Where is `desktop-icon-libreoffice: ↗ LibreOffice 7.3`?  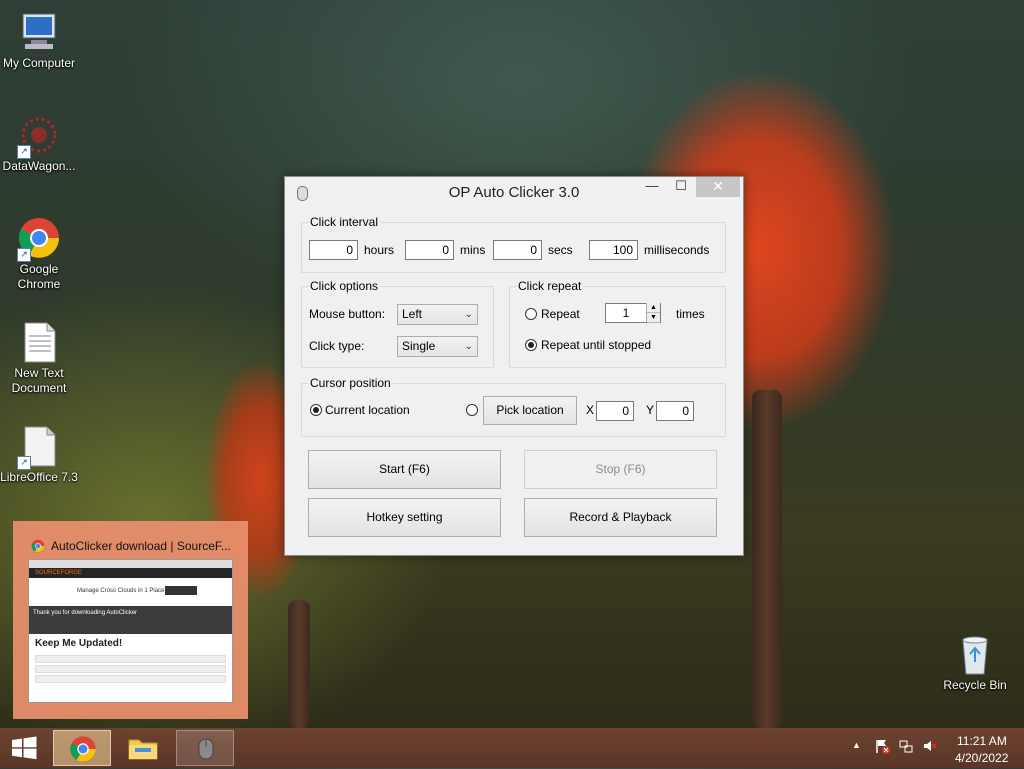 desktop-icon-libreoffice: ↗ LibreOffice 7.3 is located at coordinates (39, 454).